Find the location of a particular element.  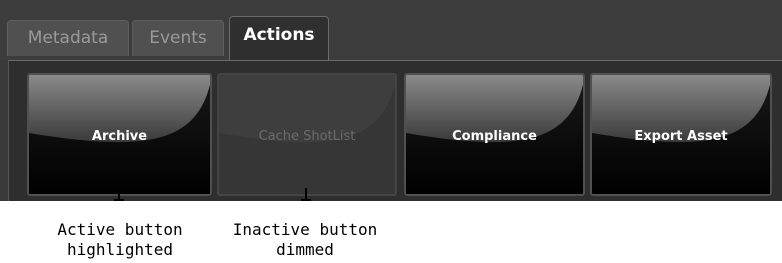

active-annotation-line1: Active button is located at coordinates (120, 229).